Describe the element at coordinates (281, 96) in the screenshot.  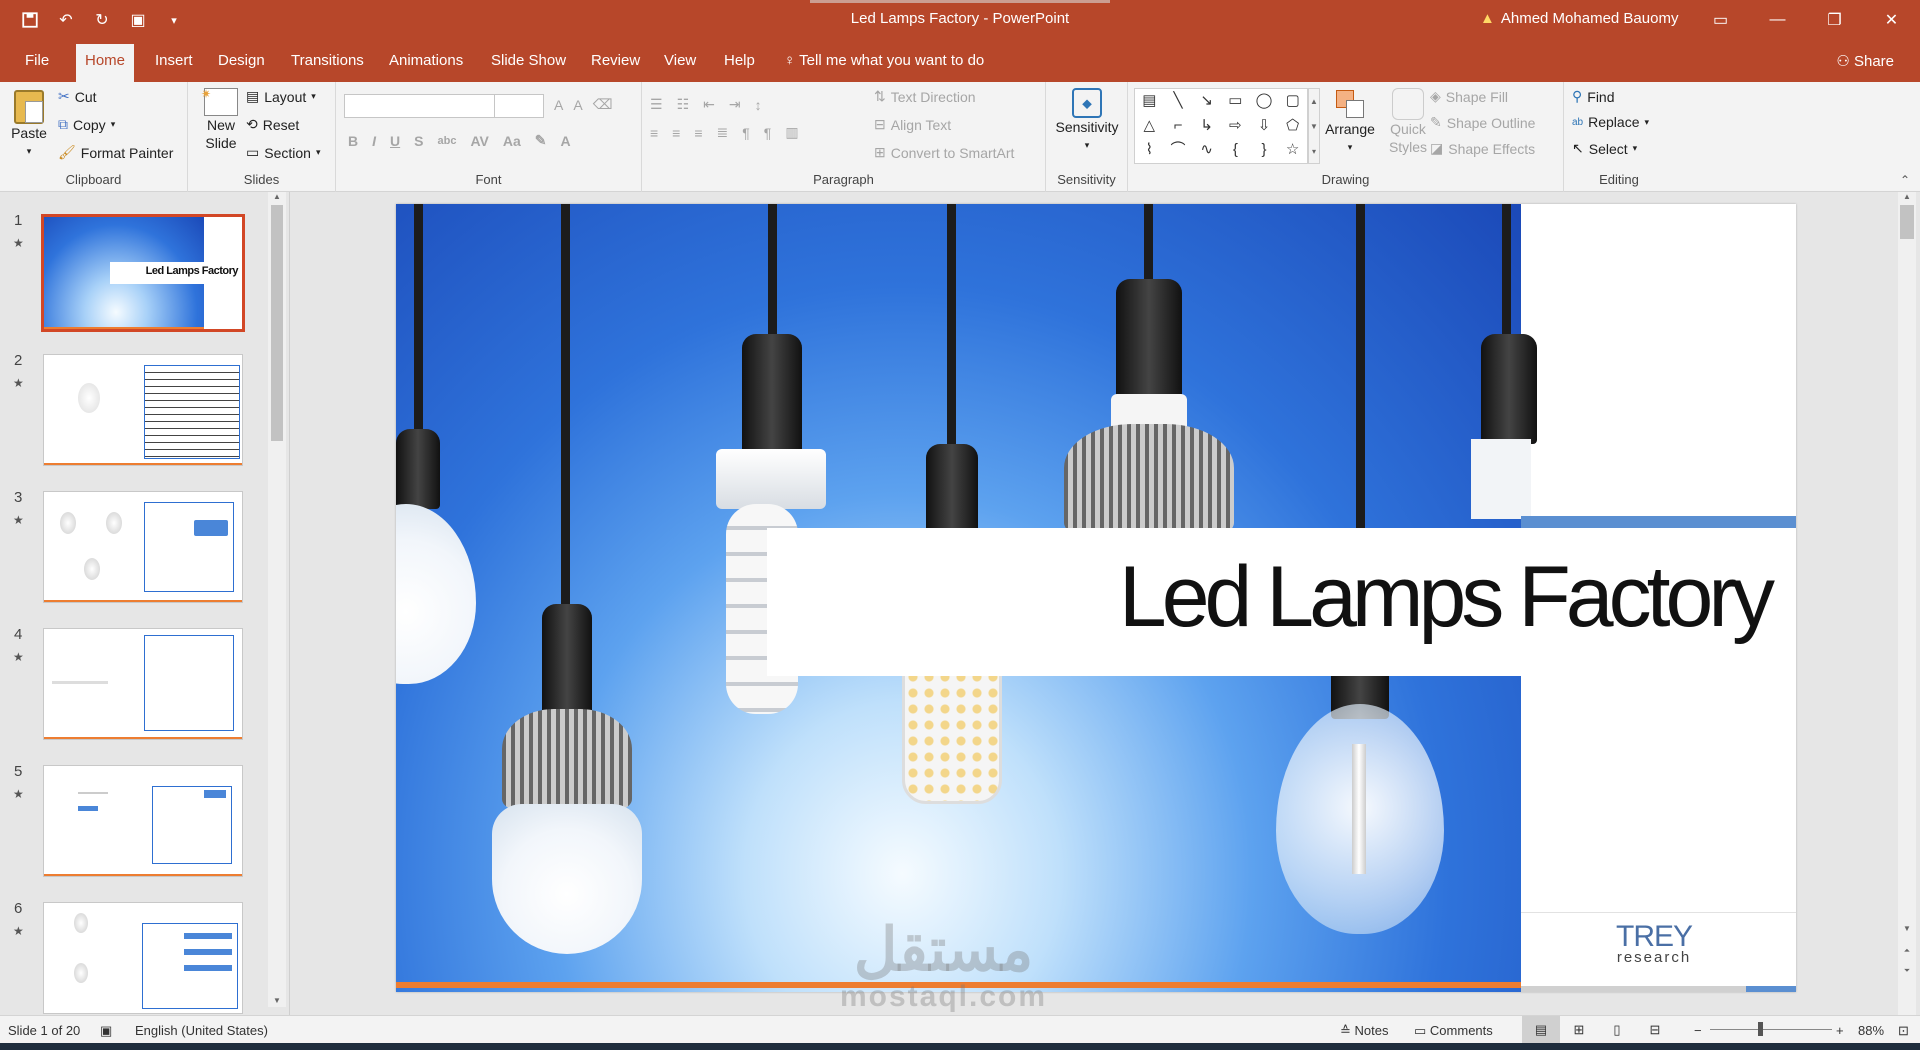
I see `layout-button: ▤ Layout ▾` at that location.